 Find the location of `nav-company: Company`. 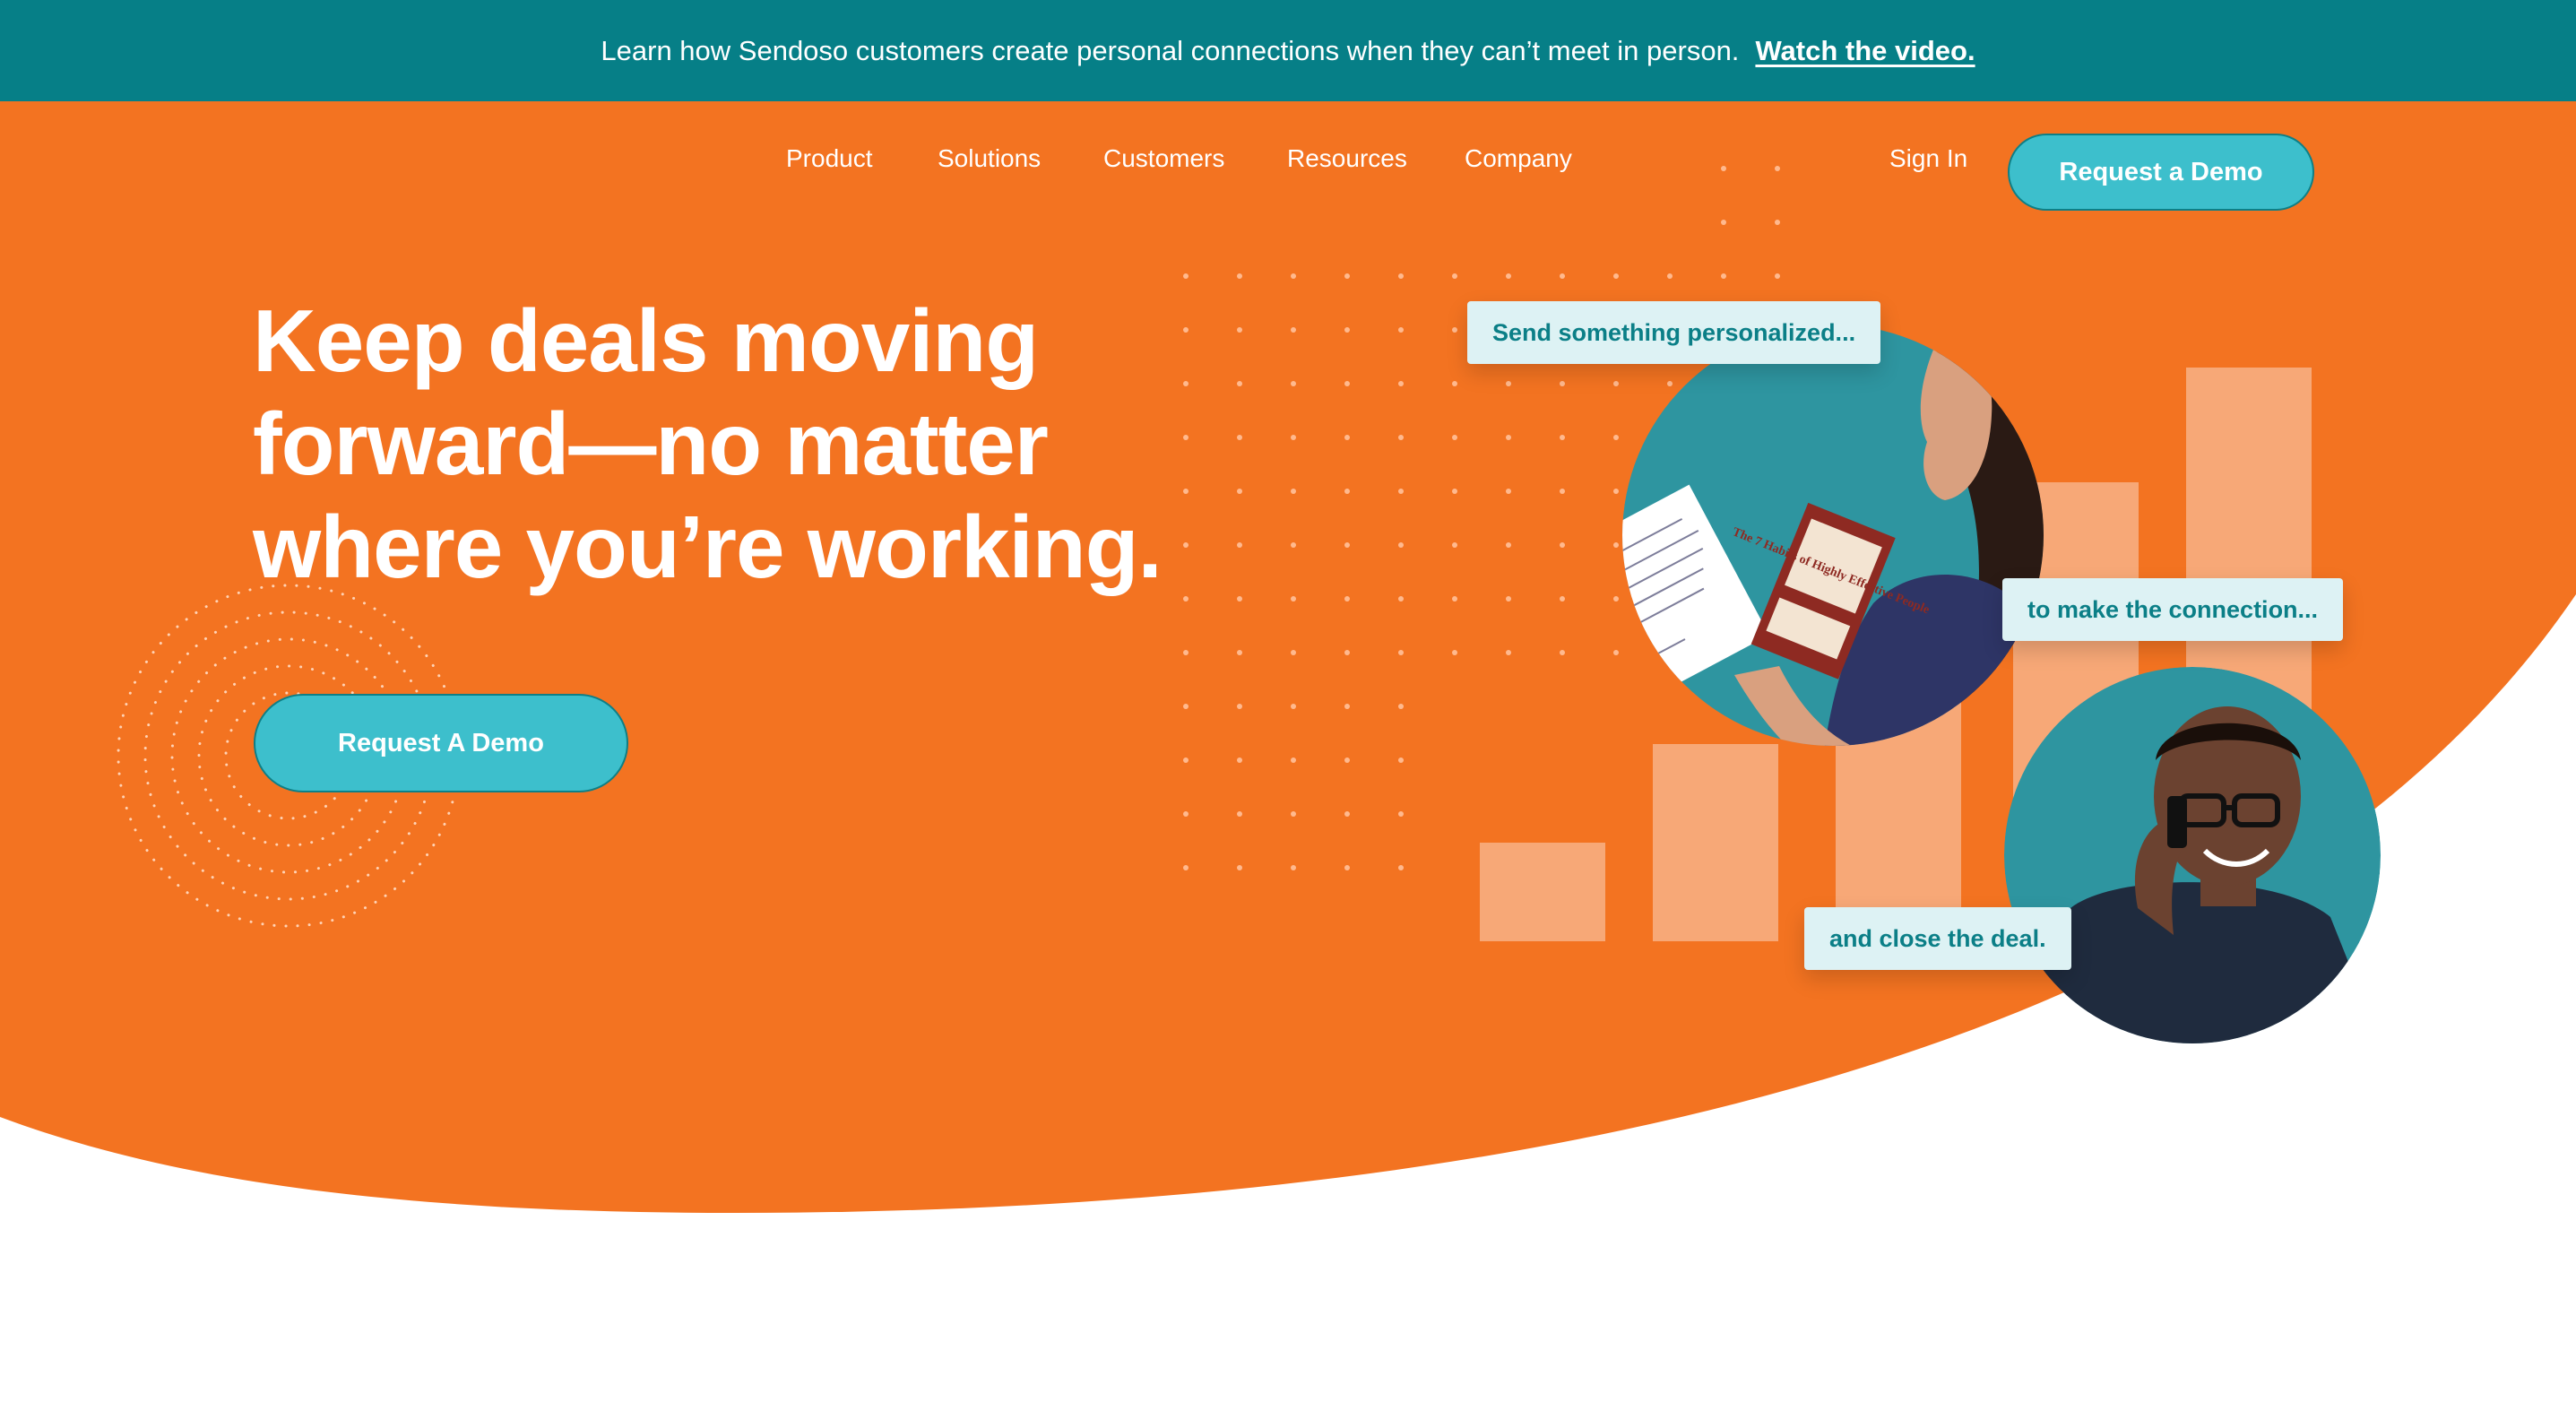

nav-company: Company is located at coordinates (1518, 158).